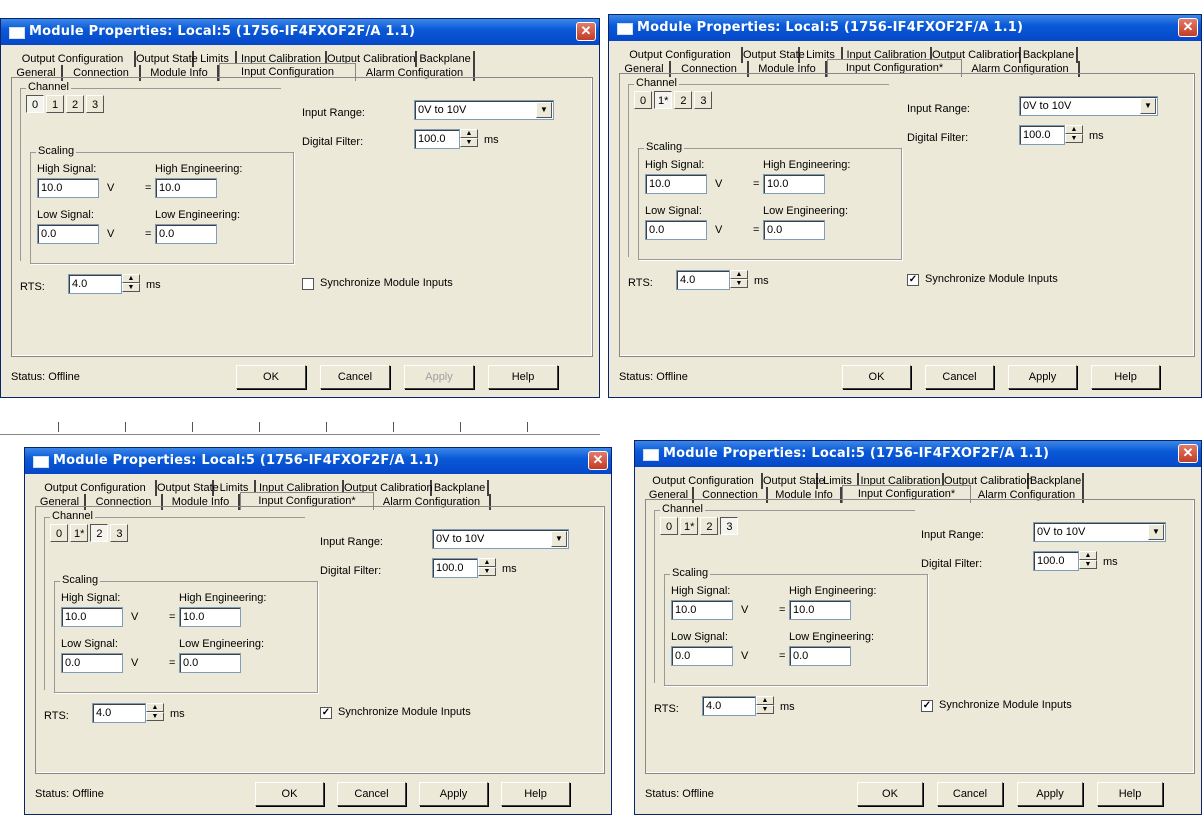  I want to click on sync-inputs-checkbox, so click(308, 284).